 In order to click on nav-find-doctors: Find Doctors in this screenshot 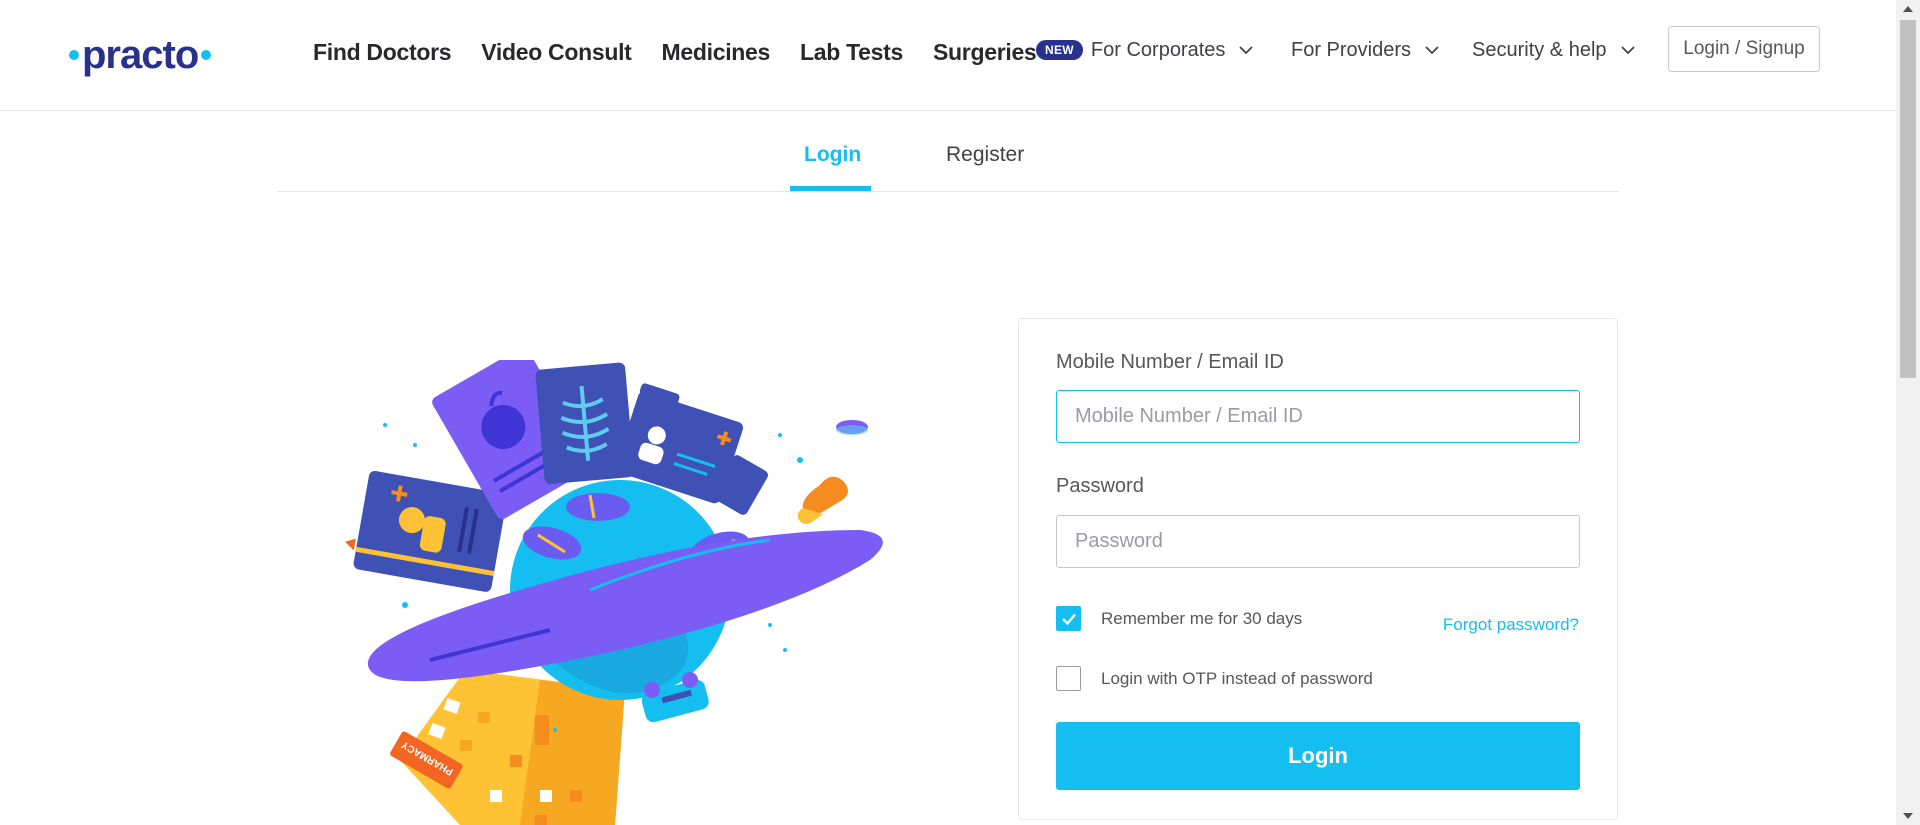, I will do `click(382, 52)`.